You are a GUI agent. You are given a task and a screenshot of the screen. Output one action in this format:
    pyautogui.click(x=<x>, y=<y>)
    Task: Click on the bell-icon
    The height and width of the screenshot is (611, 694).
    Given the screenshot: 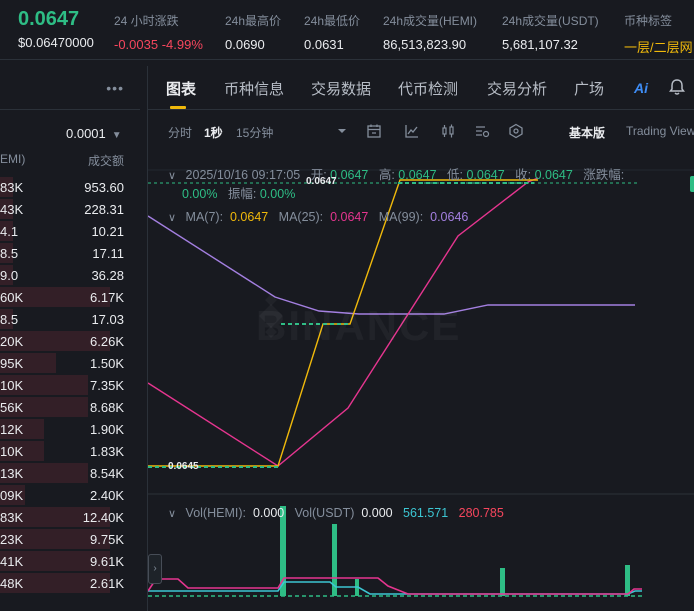 What is the action you would take?
    pyautogui.click(x=677, y=87)
    